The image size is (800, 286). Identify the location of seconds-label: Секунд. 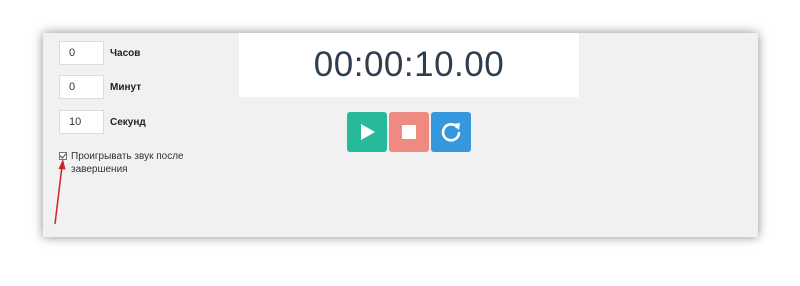
(128, 122).